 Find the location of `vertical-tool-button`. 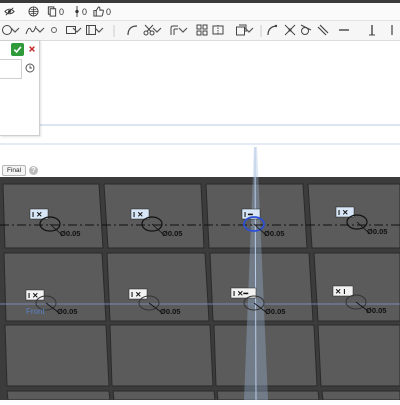

vertical-tool-button is located at coordinates (372, 31).